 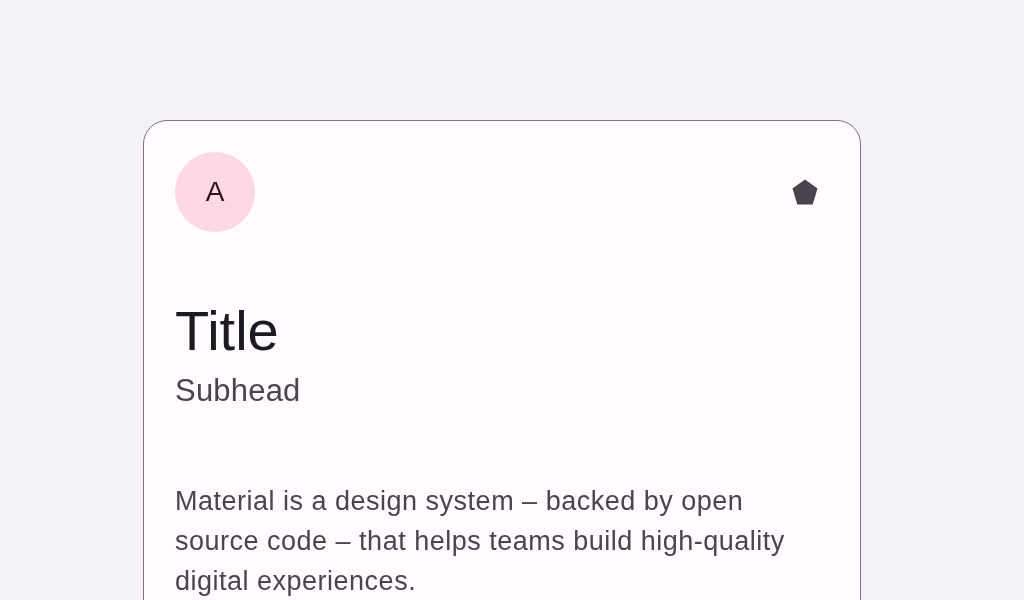 I want to click on card-subhead: Subhead, so click(x=238, y=391).